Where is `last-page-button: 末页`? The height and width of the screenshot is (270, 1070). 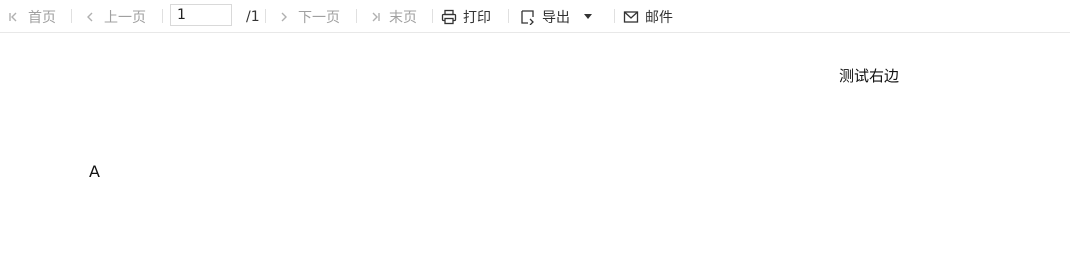 last-page-button: 末页 is located at coordinates (392, 16).